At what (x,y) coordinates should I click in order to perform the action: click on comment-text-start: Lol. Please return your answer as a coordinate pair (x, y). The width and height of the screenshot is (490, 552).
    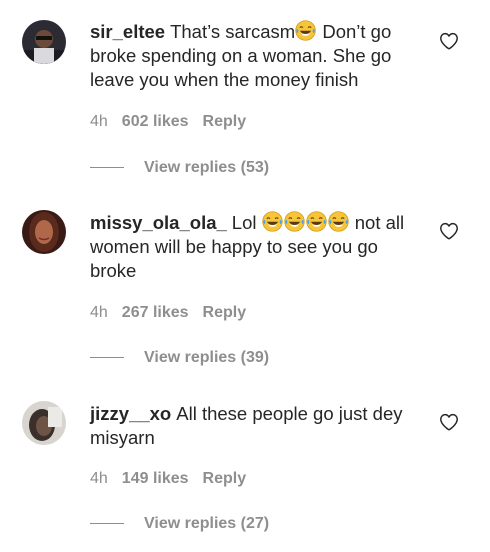
    Looking at the image, I should click on (246, 222).